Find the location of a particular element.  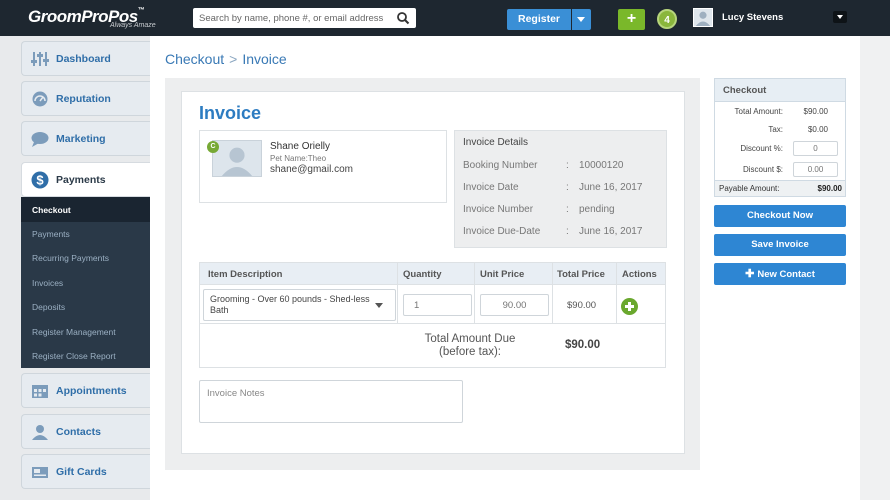

discount-percent-label: Discount %: is located at coordinates (761, 148).